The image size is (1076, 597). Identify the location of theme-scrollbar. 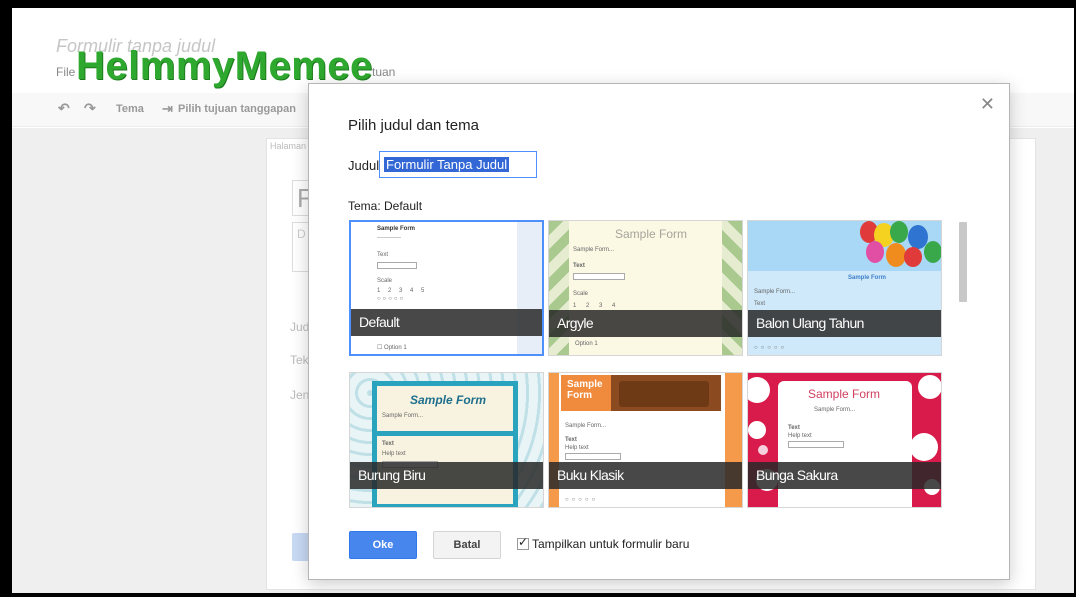
(963, 367).